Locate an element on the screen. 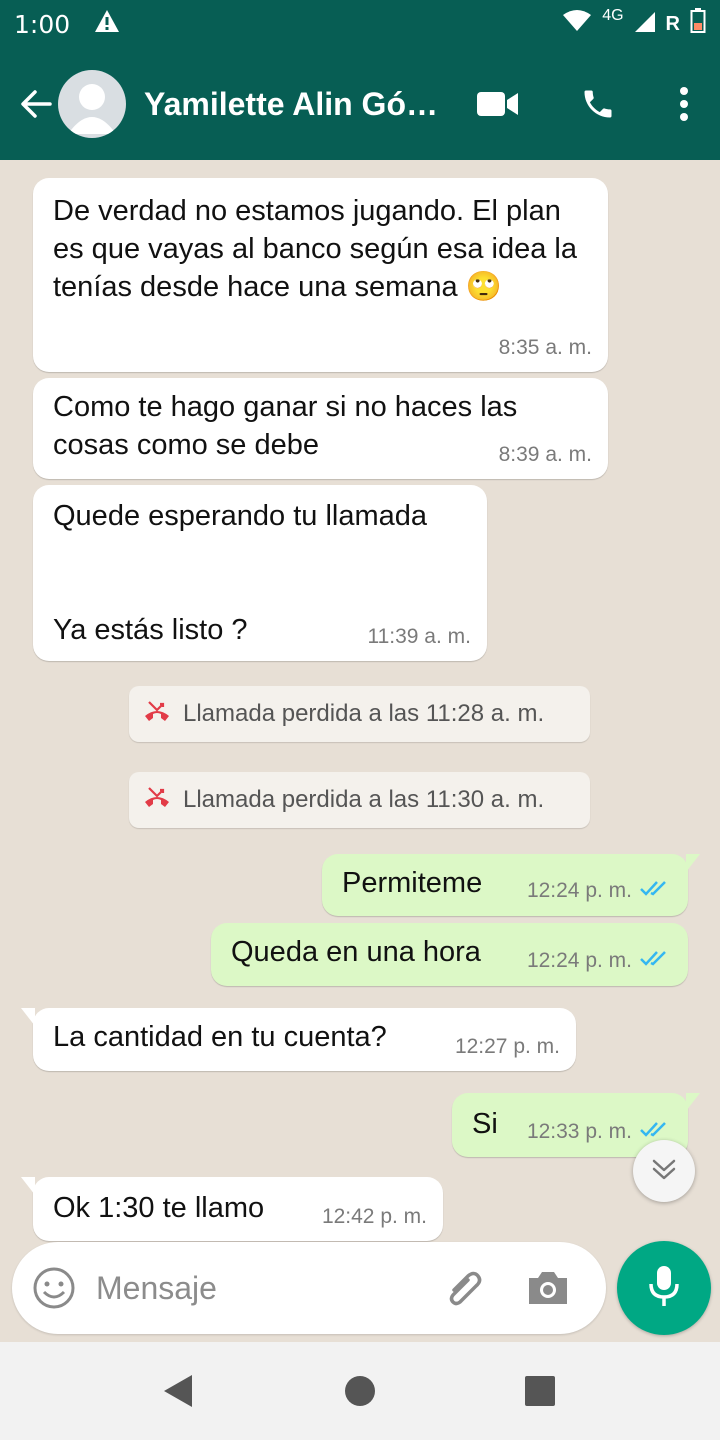 The width and height of the screenshot is (720, 1440). missed-call-text: Llamada perdida a las 11:28 a. m. is located at coordinates (364, 713).